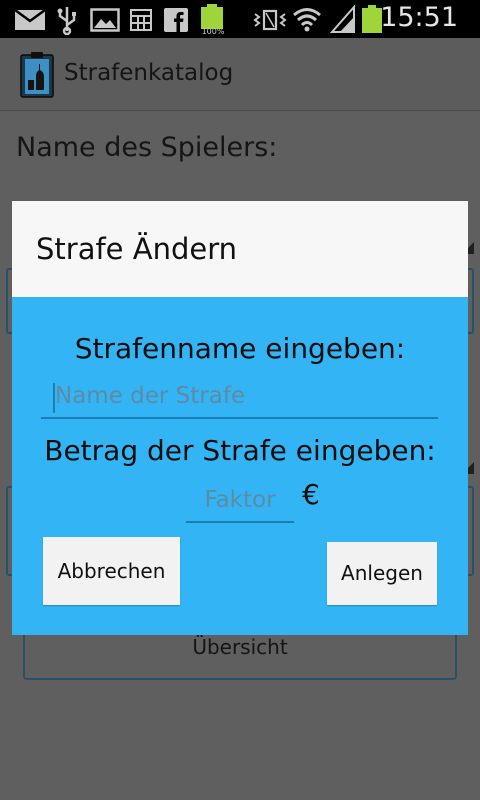  Describe the element at coordinates (137, 249) in the screenshot. I see `dialog-title: Strafe Ändern` at that location.